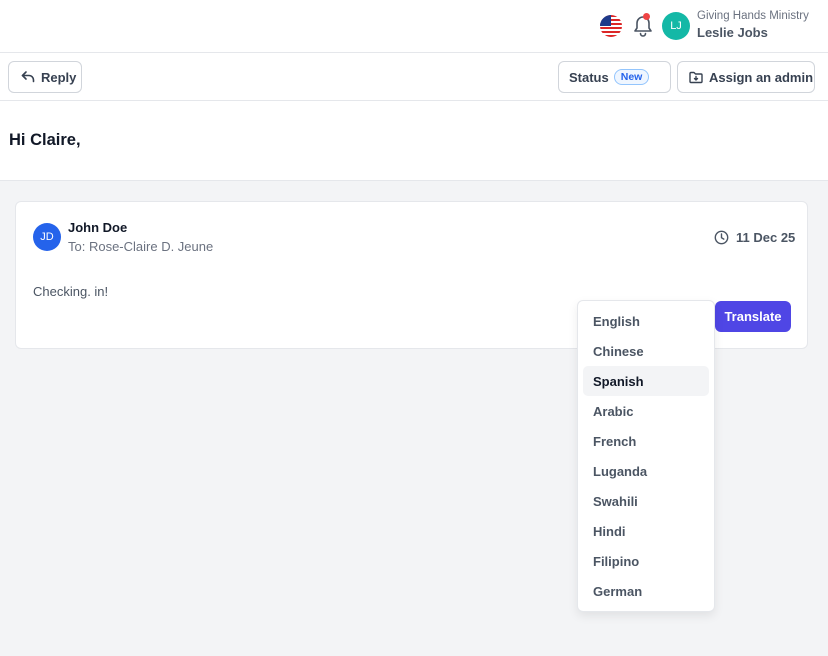 This screenshot has width=828, height=656. I want to click on assign-admin-button: Assign an admin, so click(746, 77).